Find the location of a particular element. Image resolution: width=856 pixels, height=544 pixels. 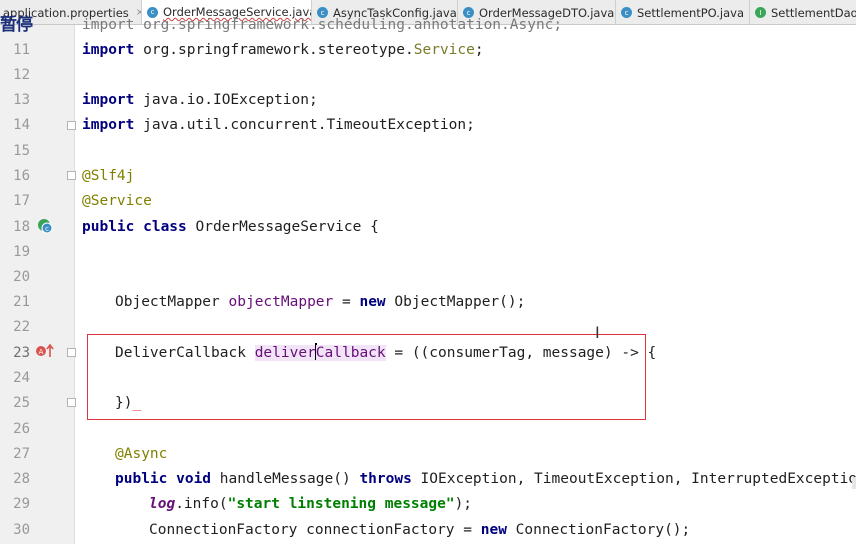

pause-overlay-caption: 暂停 is located at coordinates (16, 25).